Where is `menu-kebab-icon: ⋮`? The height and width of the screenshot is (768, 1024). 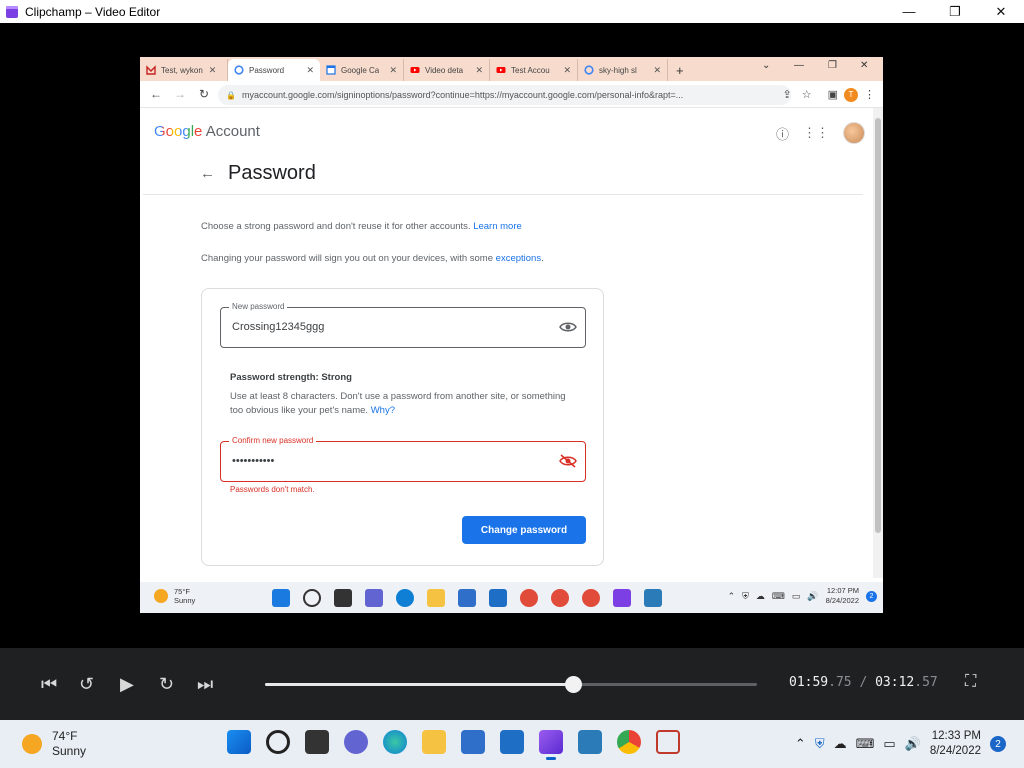 menu-kebab-icon: ⋮ is located at coordinates (869, 94).